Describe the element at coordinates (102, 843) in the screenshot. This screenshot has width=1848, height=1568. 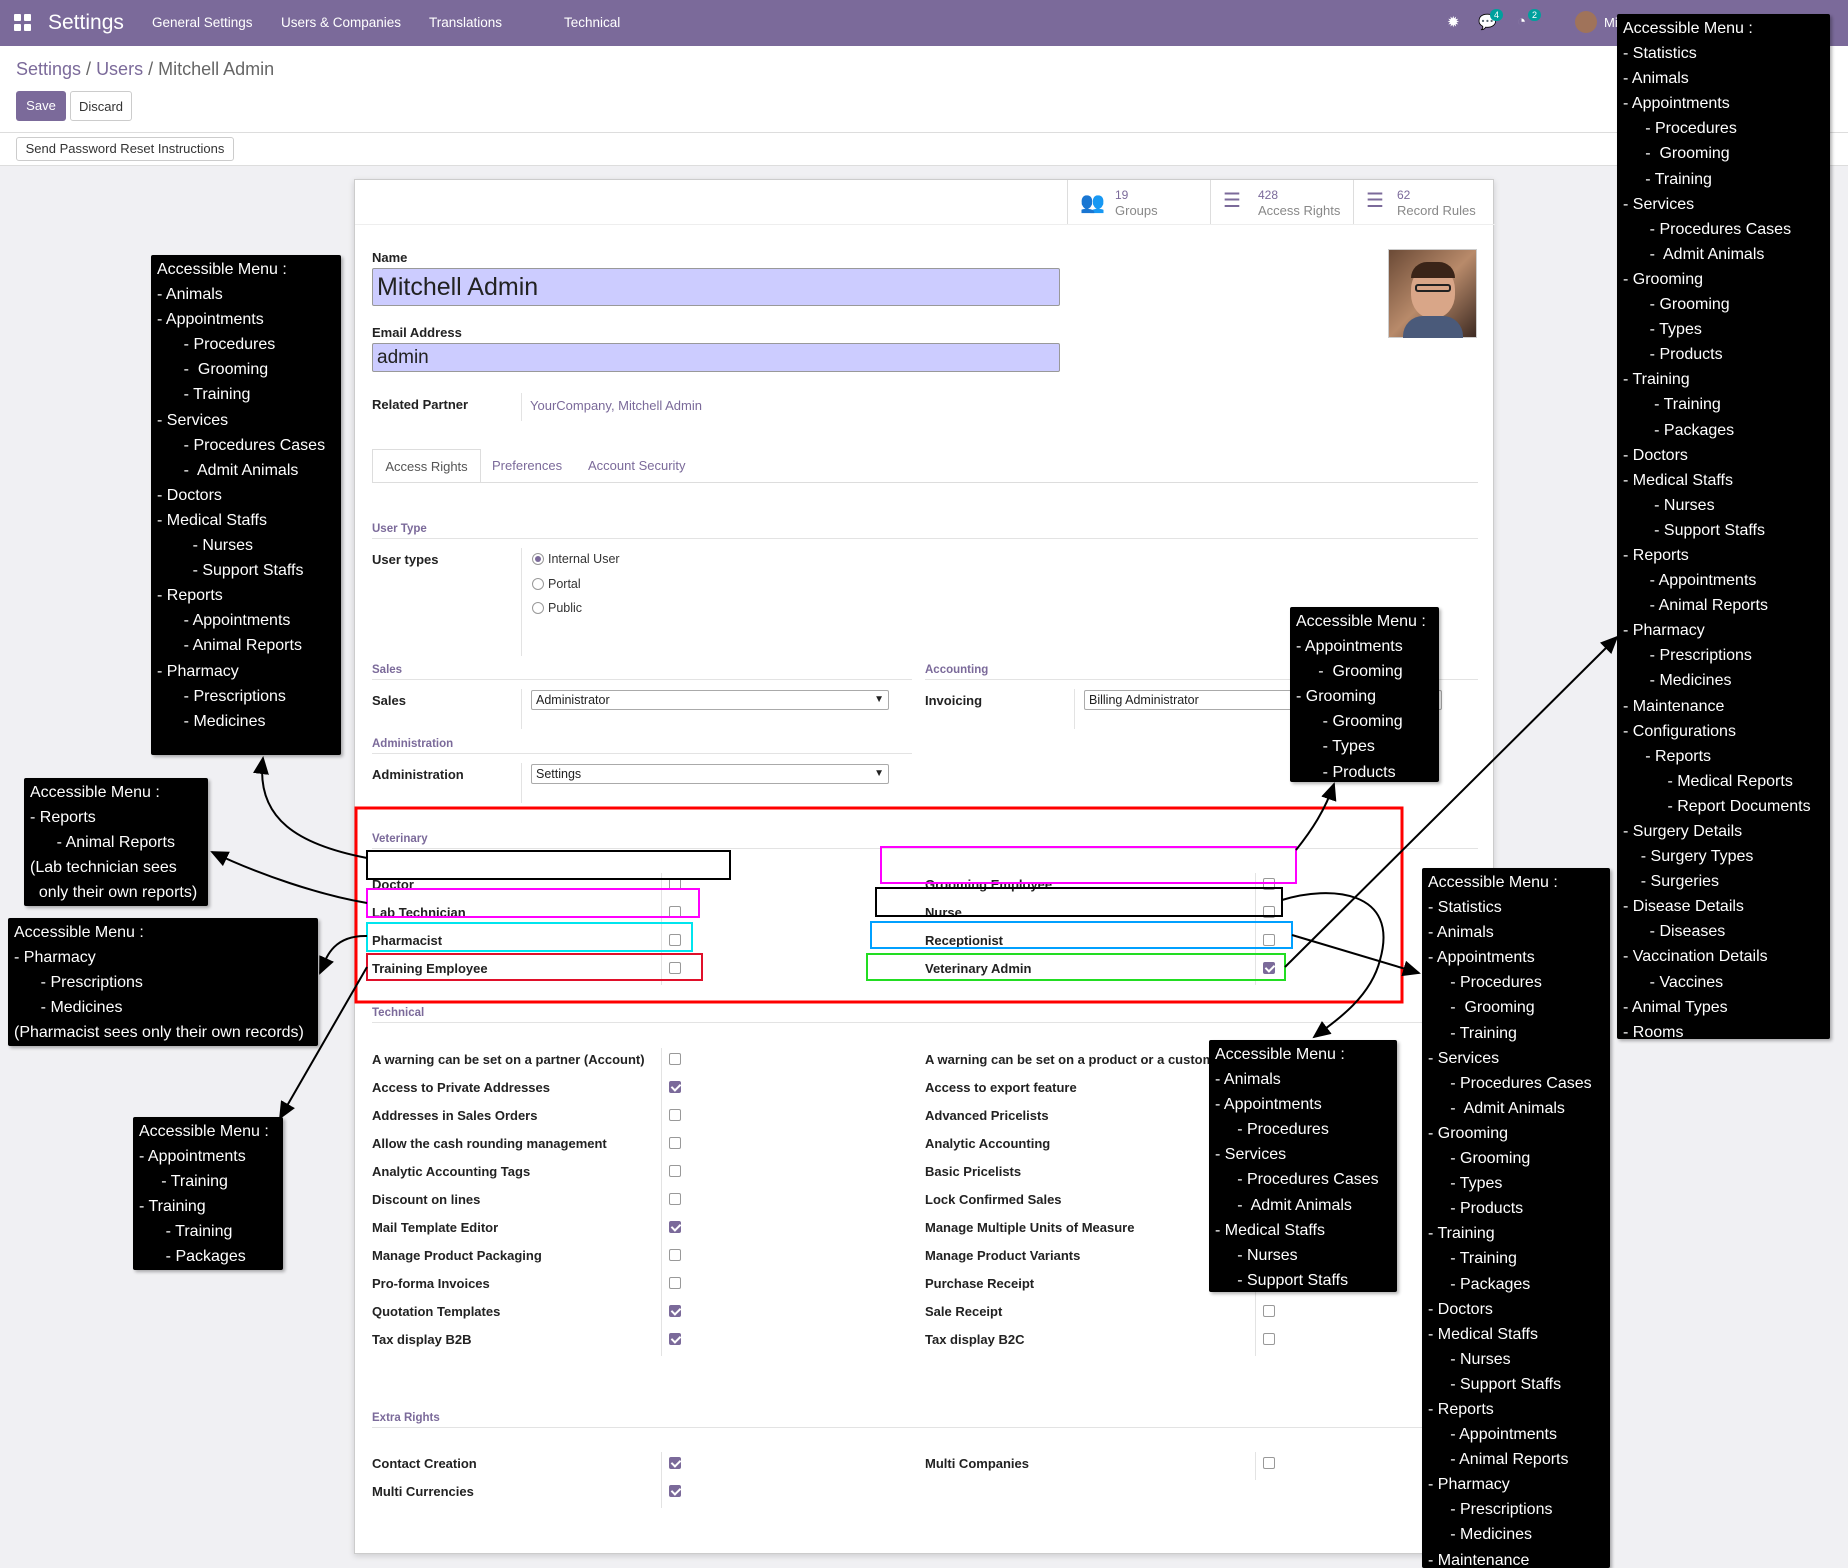
I see `lab-annotation-line: - Animal Reports` at that location.